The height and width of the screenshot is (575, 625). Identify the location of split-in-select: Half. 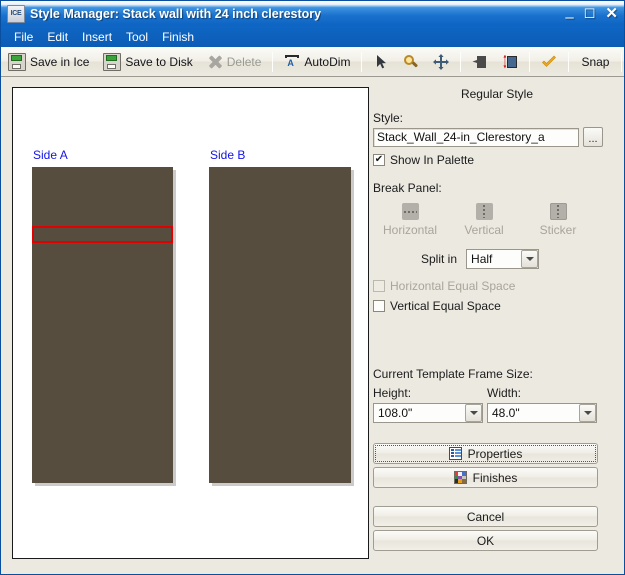
(503, 259).